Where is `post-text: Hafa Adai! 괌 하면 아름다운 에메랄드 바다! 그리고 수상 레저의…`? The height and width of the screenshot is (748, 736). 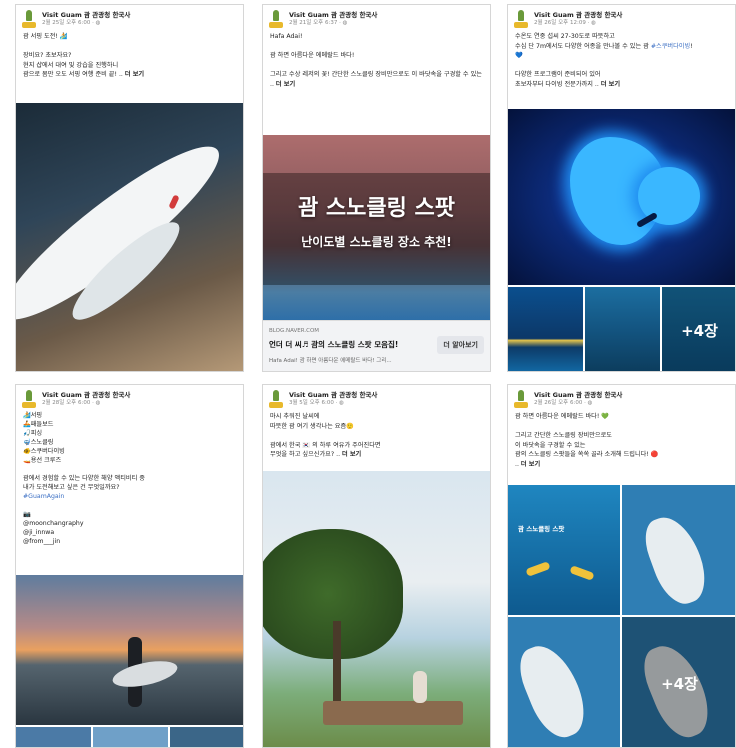
post-text: Hafa Adai! 괌 하면 아름다운 에메랄드 바다! 그리고 수상 레저의… is located at coordinates (376, 61).